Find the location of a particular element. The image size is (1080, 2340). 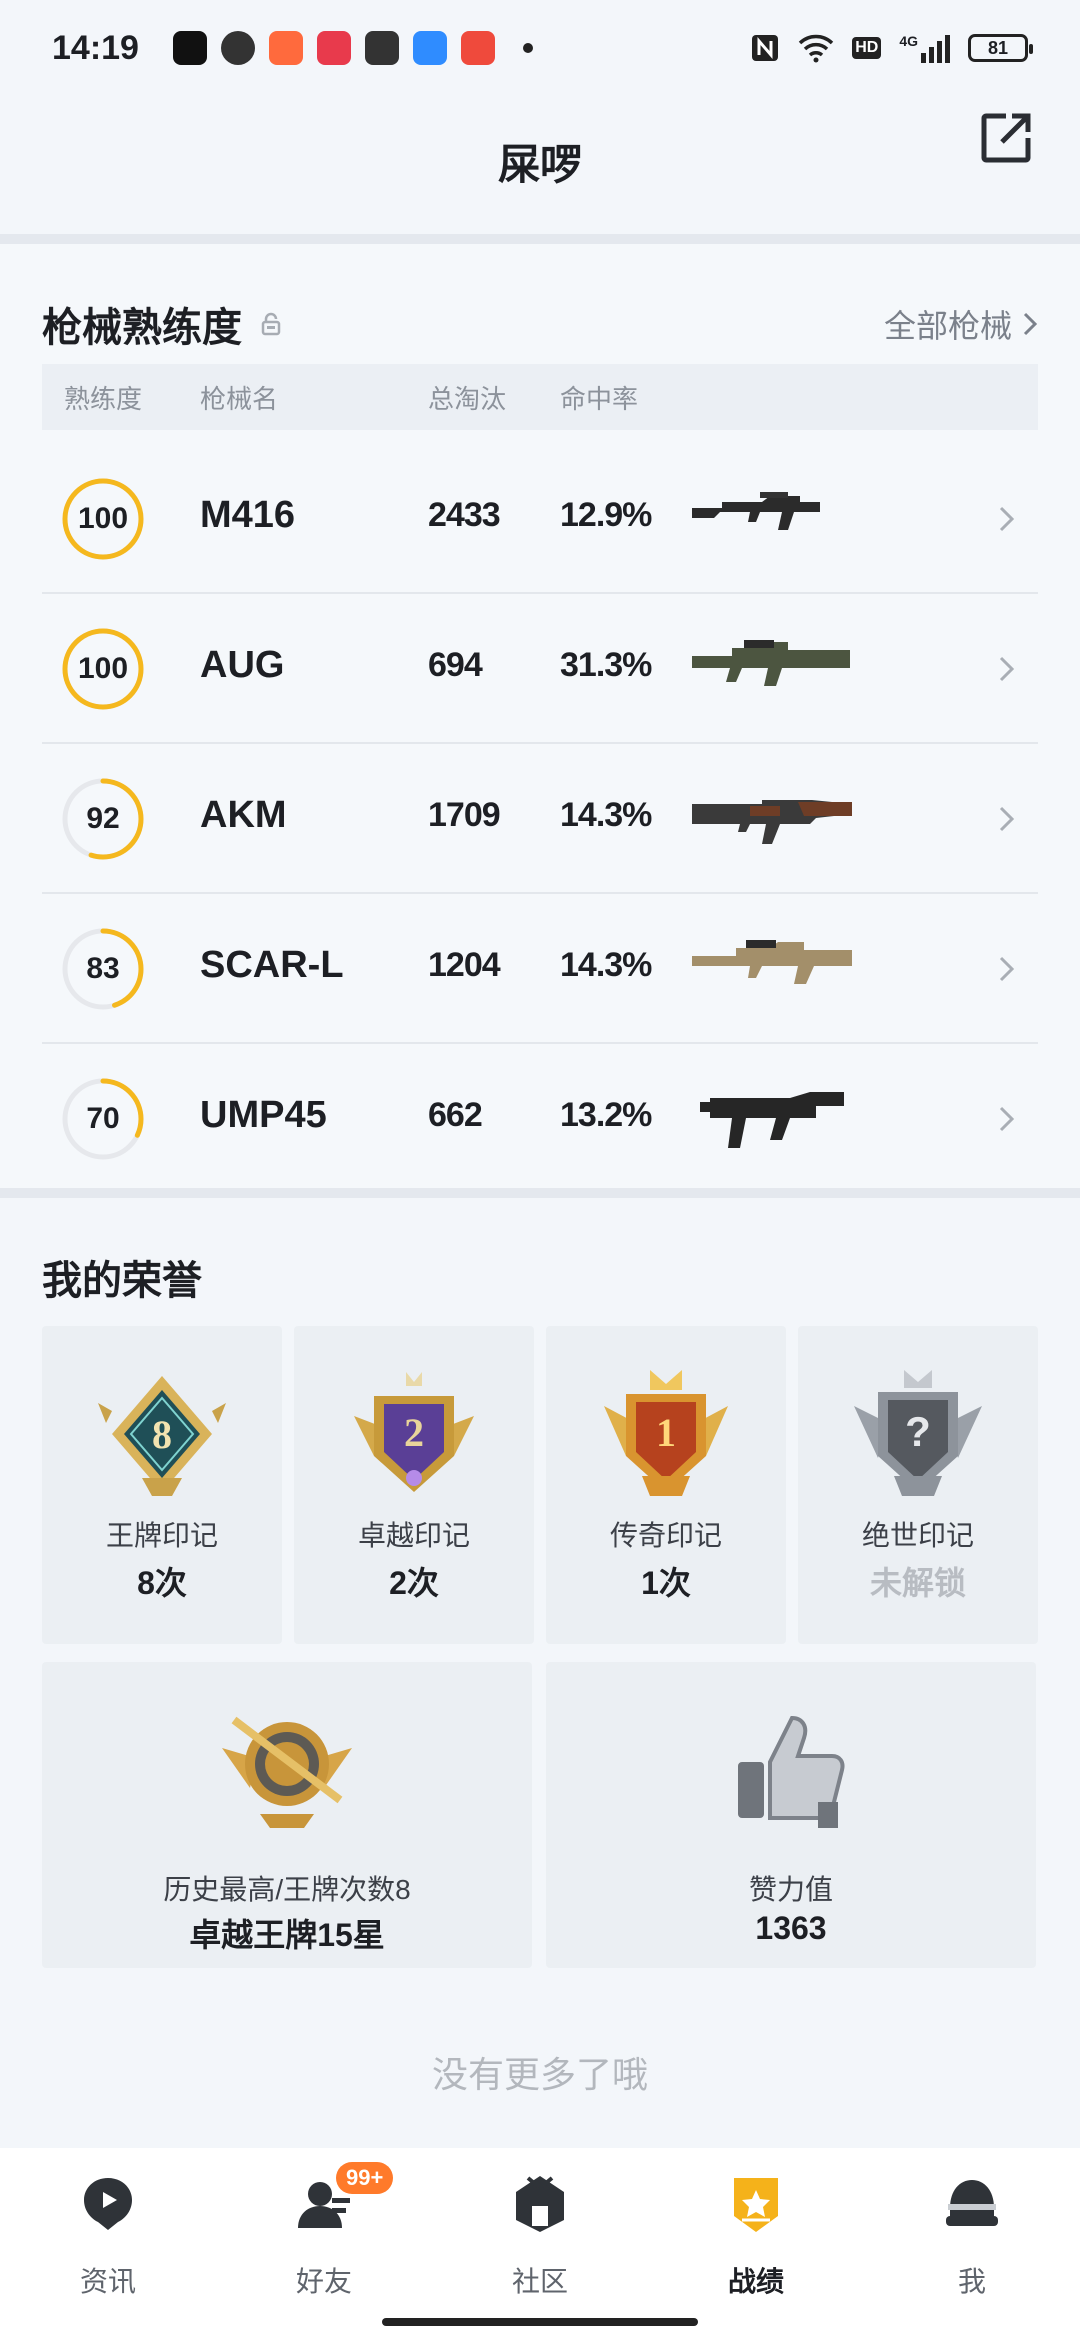

weapon-name: SCAR-L is located at coordinates (272, 965).